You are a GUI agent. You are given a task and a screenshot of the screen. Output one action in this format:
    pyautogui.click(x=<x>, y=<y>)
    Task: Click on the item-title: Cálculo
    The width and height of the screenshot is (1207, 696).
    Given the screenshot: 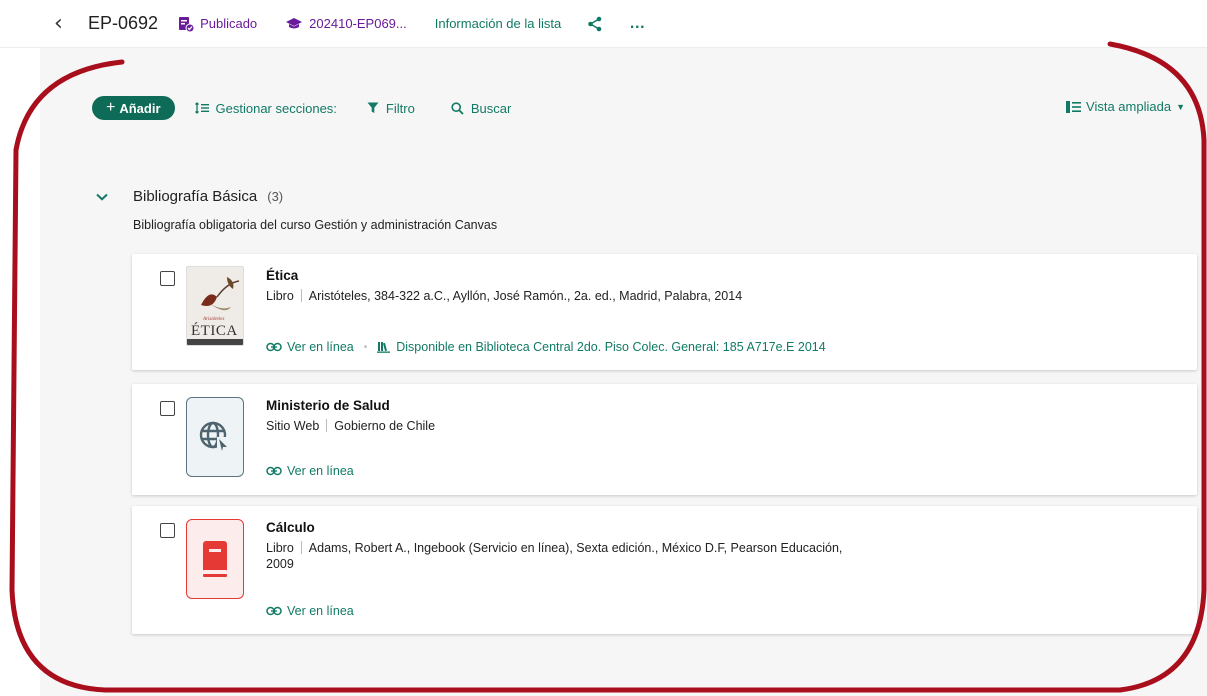 What is the action you would take?
    pyautogui.click(x=566, y=527)
    